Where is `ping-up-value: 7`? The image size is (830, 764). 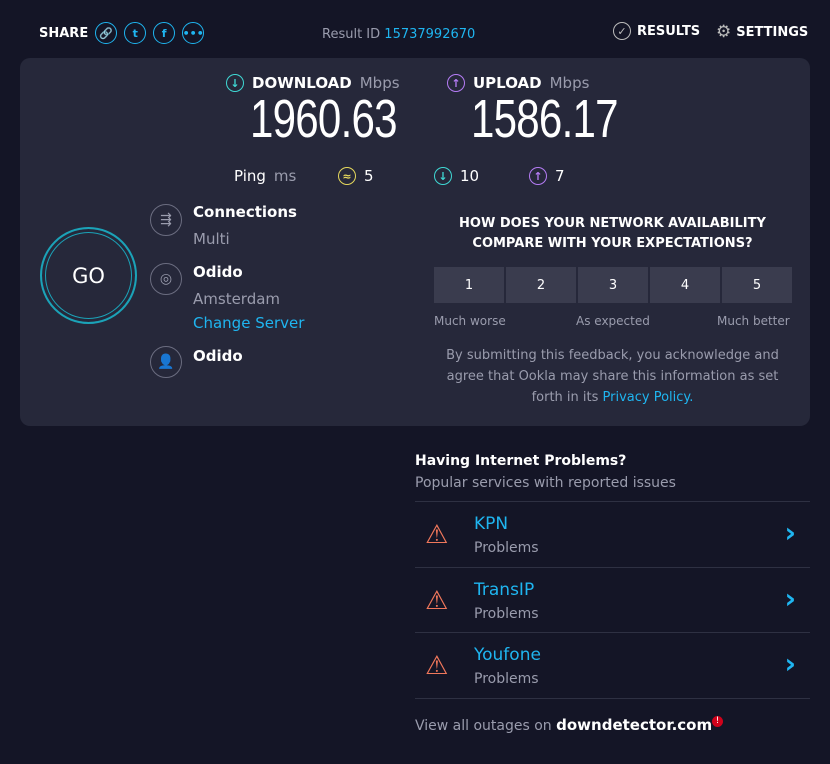 ping-up-value: 7 is located at coordinates (560, 176).